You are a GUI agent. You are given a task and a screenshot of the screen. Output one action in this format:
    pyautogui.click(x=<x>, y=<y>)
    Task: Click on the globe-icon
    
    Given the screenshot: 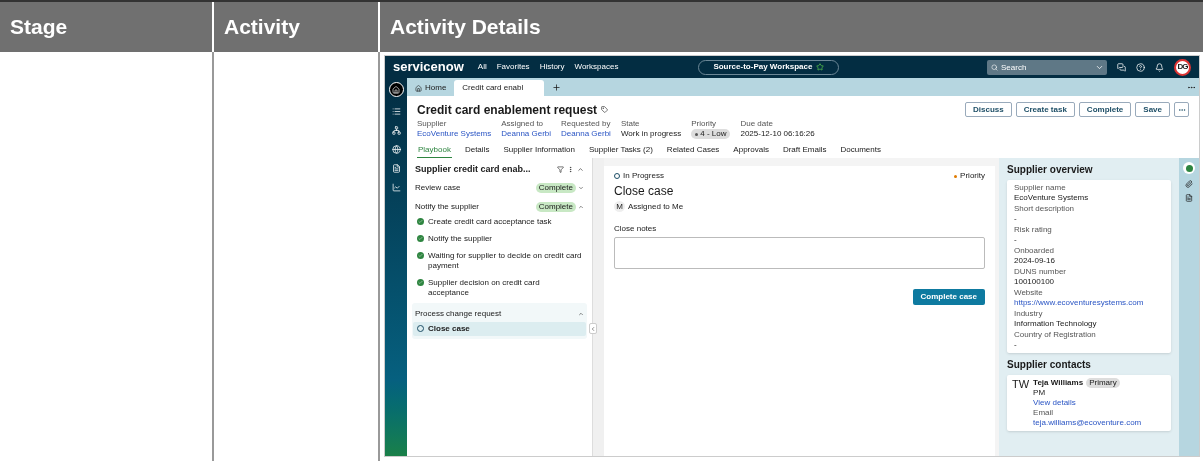 What is the action you would take?
    pyautogui.click(x=396, y=149)
    